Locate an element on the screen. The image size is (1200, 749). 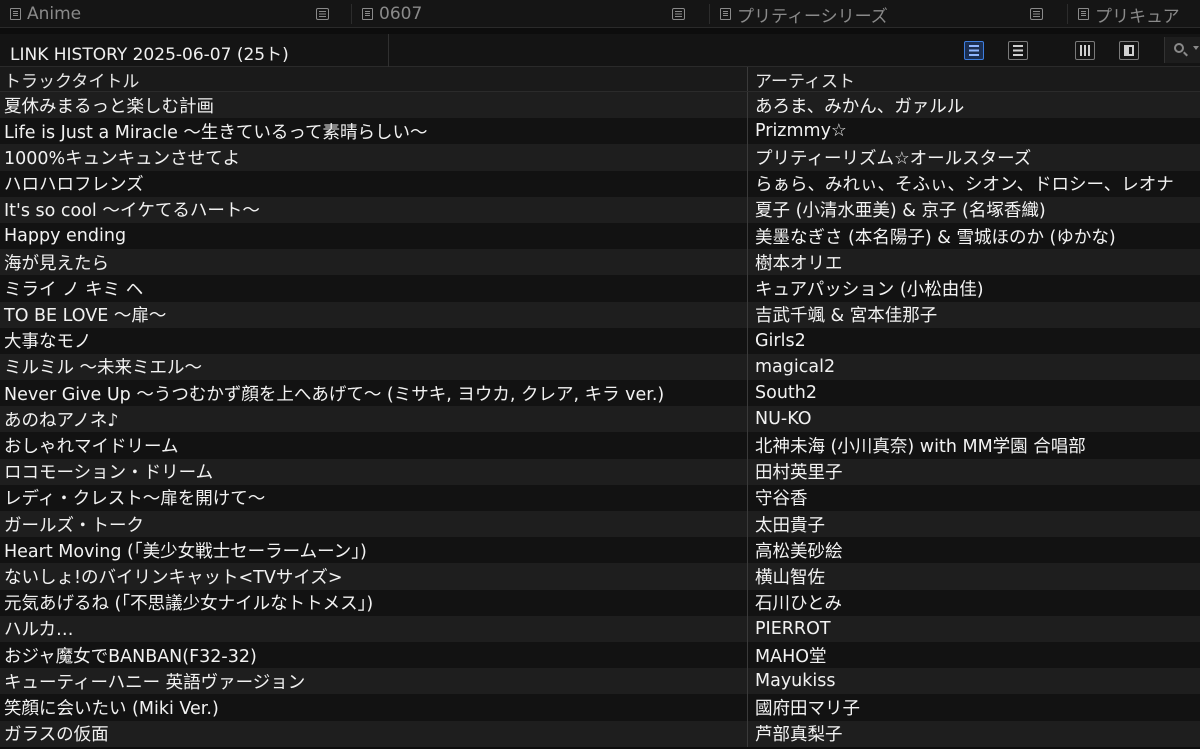
table-row: ミルミル 〜未来ミエル〜 magical2 is located at coordinates (600, 367).